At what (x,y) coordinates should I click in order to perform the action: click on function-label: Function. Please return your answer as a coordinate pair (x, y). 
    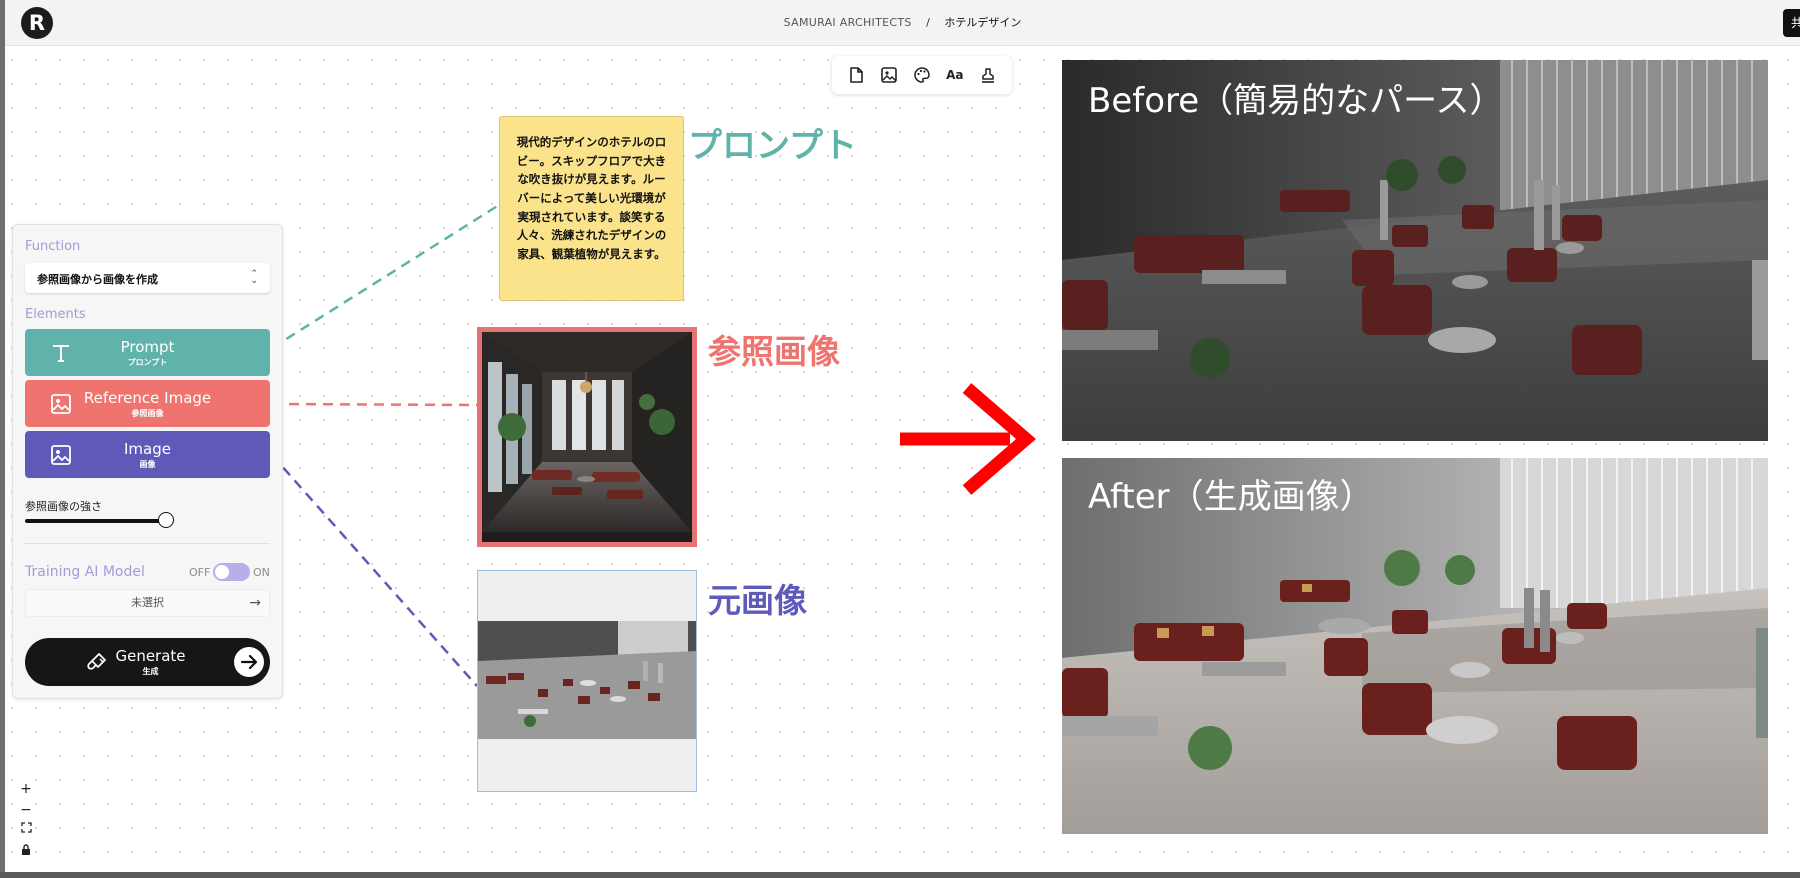
    Looking at the image, I should click on (53, 246).